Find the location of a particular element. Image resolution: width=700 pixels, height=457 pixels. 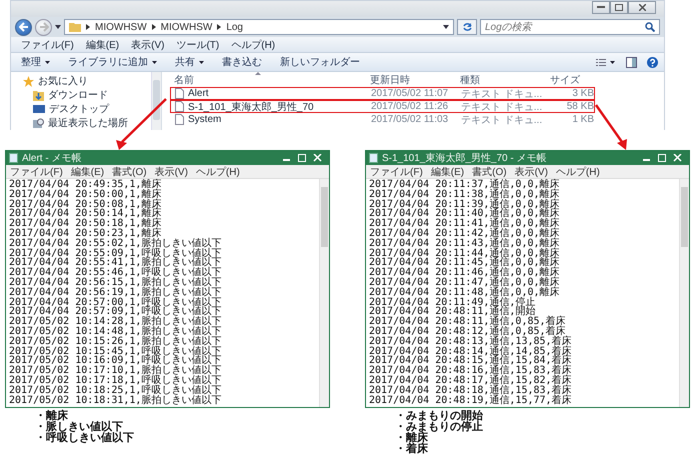

text-line: 2017/04/04 20:48:17,通信,15,82,着床 is located at coordinates (471, 381).